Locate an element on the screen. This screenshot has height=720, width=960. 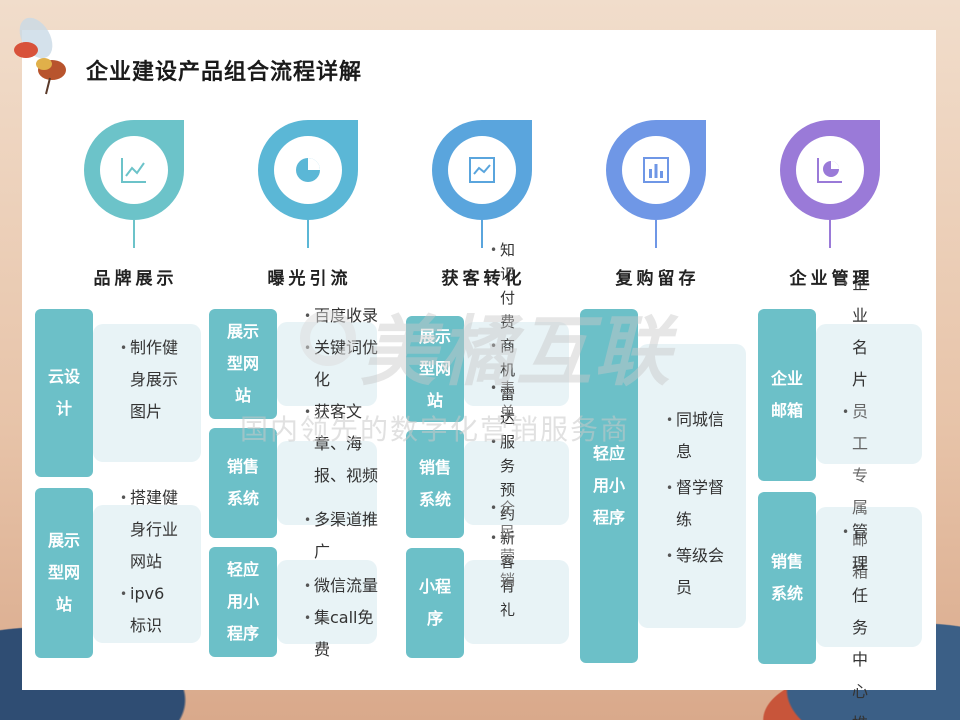
stage-title: 复购留存 is located at coordinates (657, 279).